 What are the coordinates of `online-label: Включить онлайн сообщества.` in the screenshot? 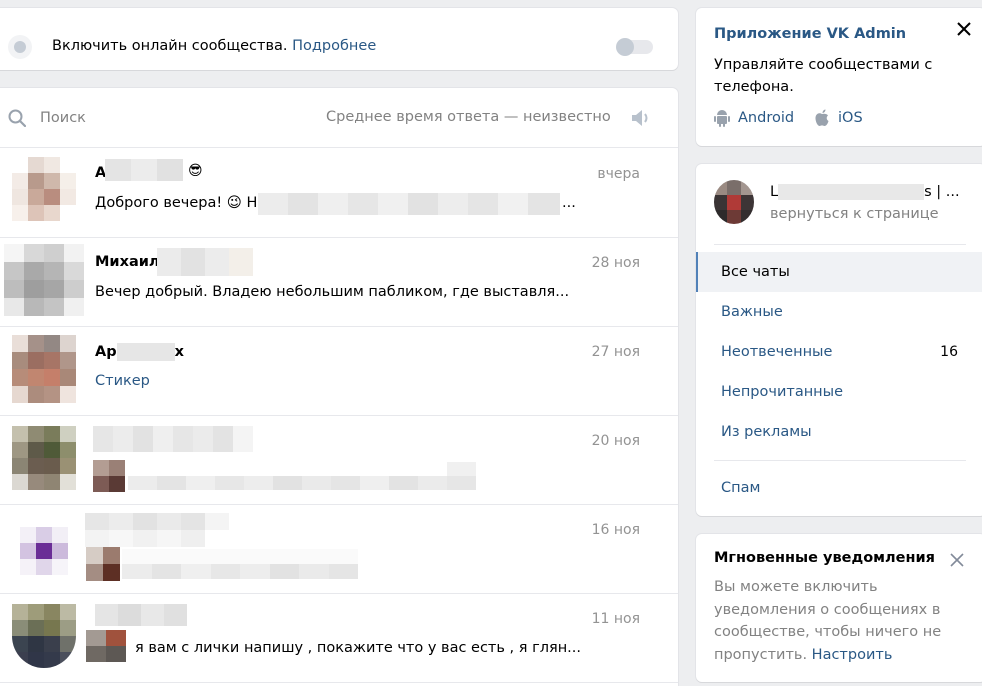 It's located at (170, 46).